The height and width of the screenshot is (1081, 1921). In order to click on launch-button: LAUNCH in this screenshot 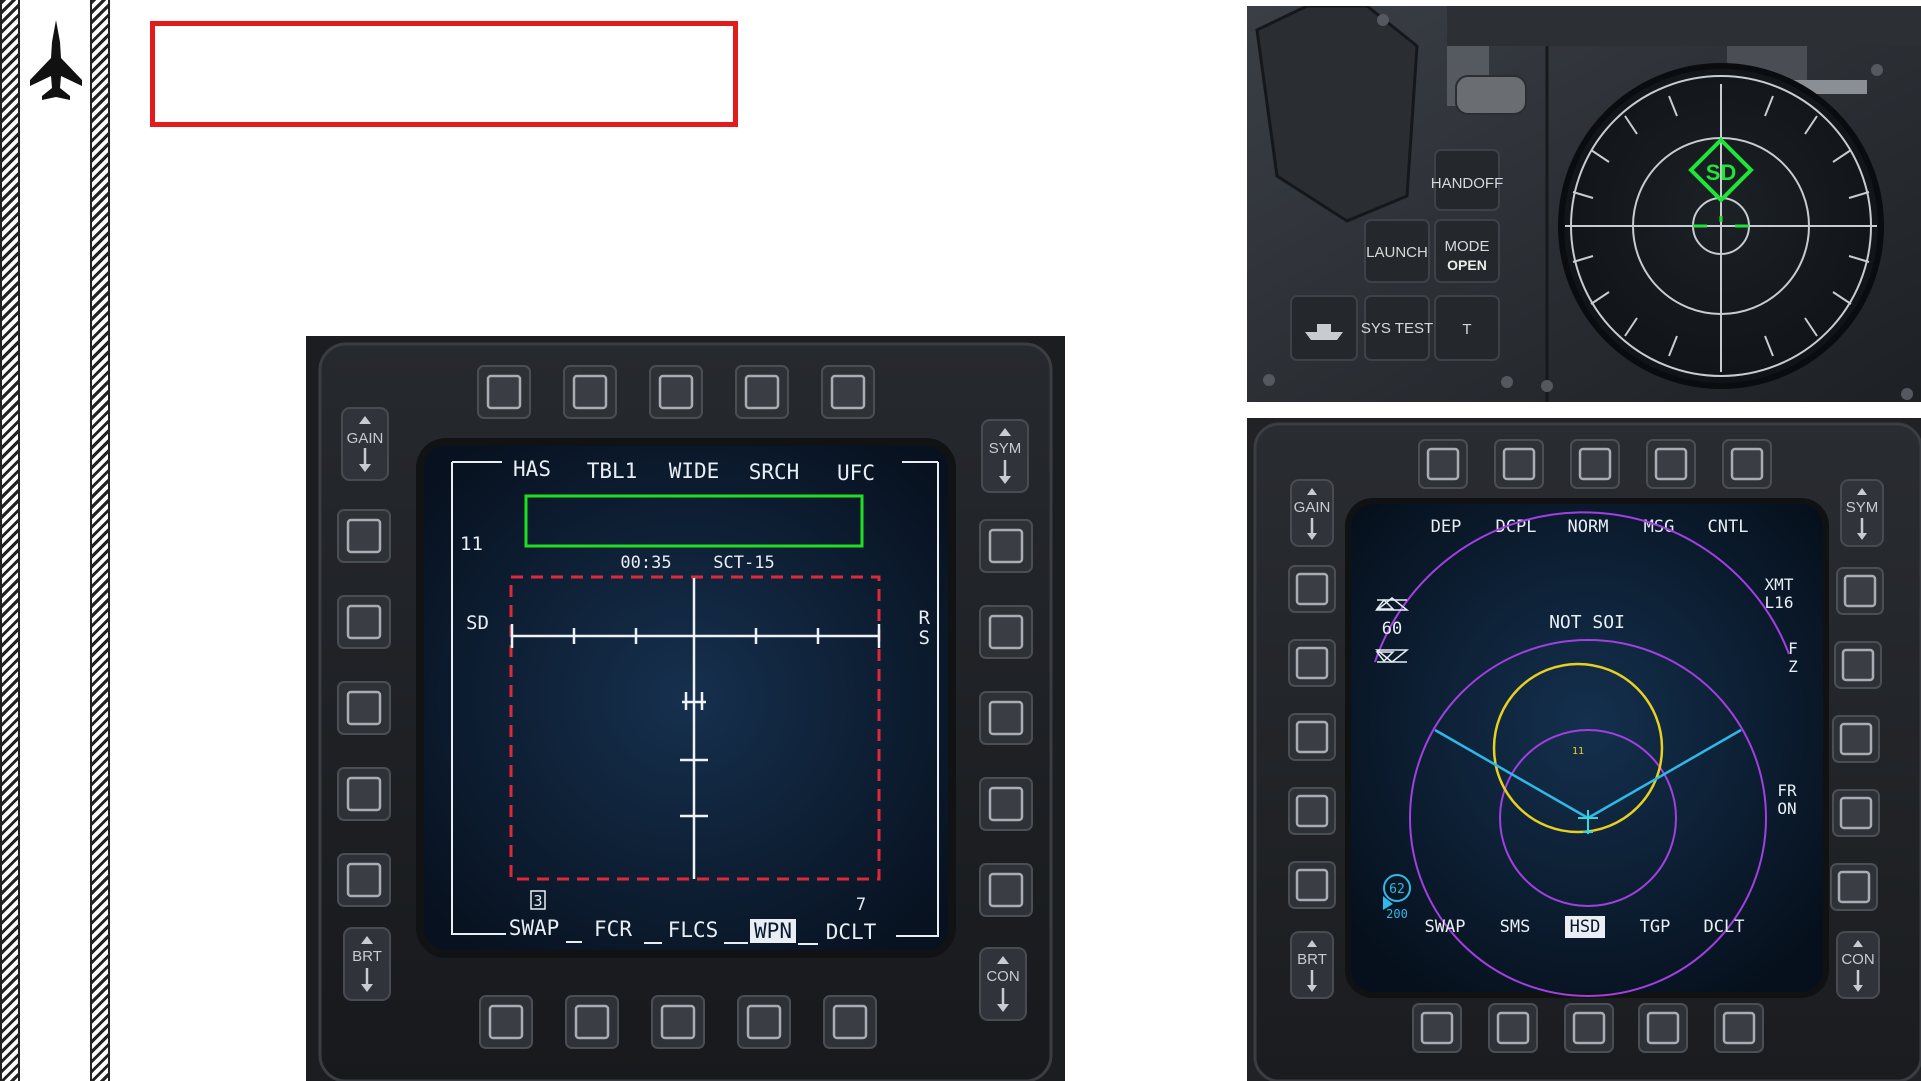, I will do `click(1397, 251)`.